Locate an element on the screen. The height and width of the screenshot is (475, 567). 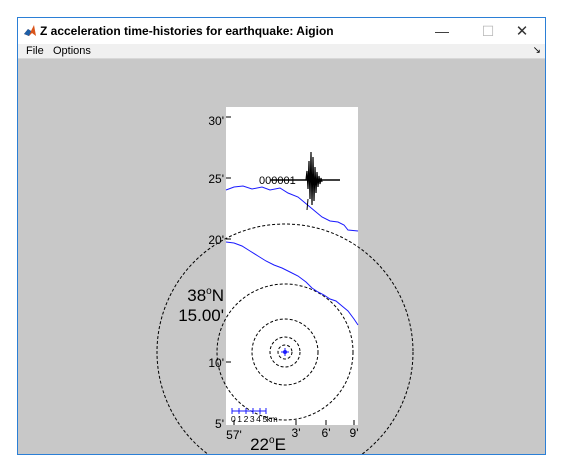
minimize-icon: — is located at coordinates (442, 31).